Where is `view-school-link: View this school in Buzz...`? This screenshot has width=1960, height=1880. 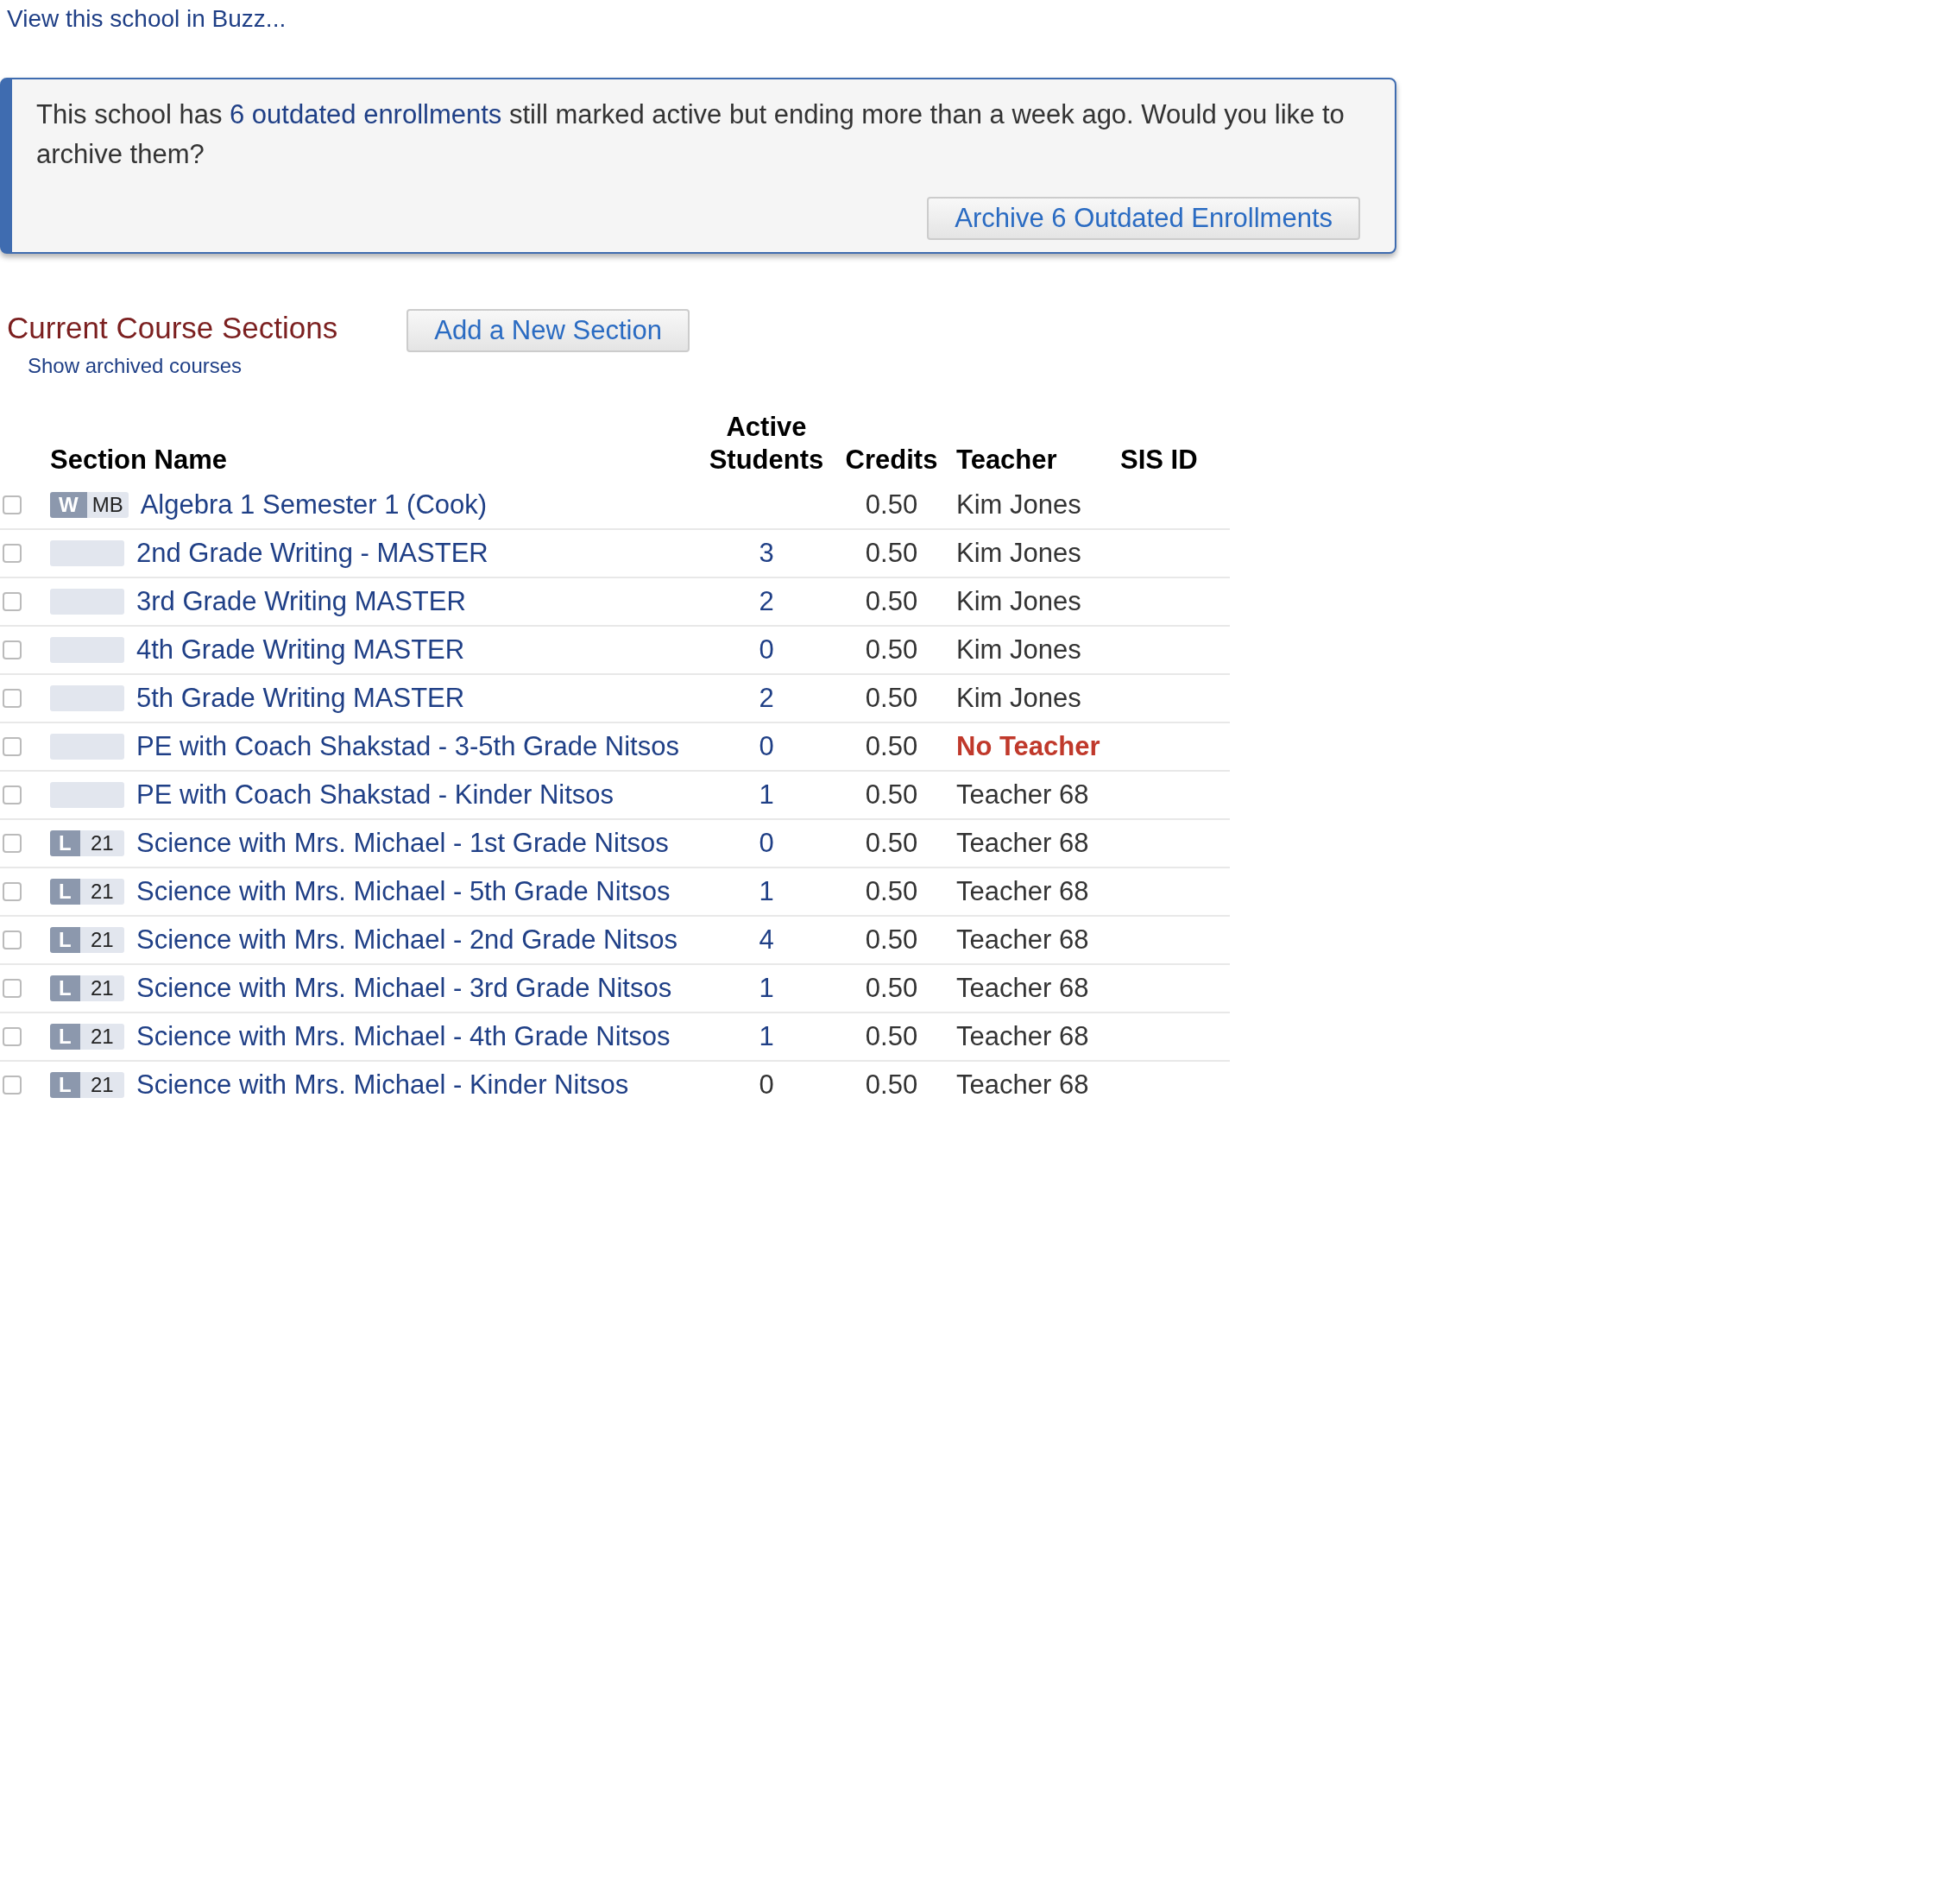
view-school-link: View this school in Buzz... is located at coordinates (147, 19).